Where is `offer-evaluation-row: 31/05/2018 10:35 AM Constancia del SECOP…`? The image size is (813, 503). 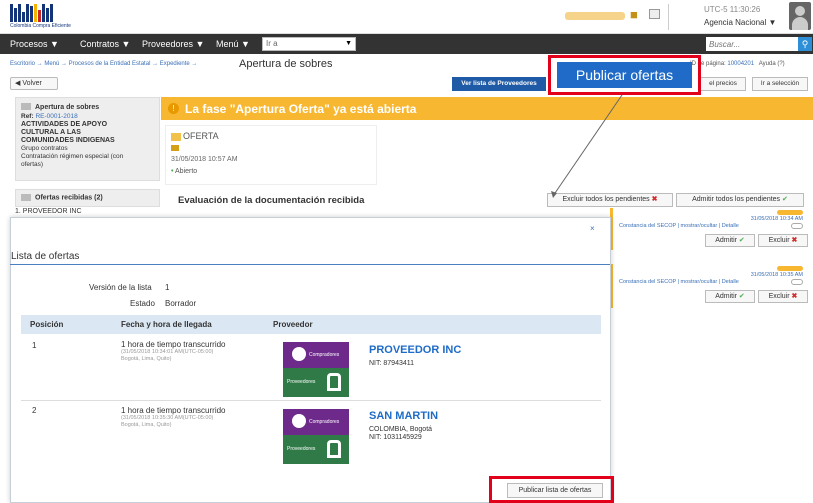
offer-evaluation-row: 31/05/2018 10:35 AM Constancia del SECOP… is located at coordinates (711, 286).